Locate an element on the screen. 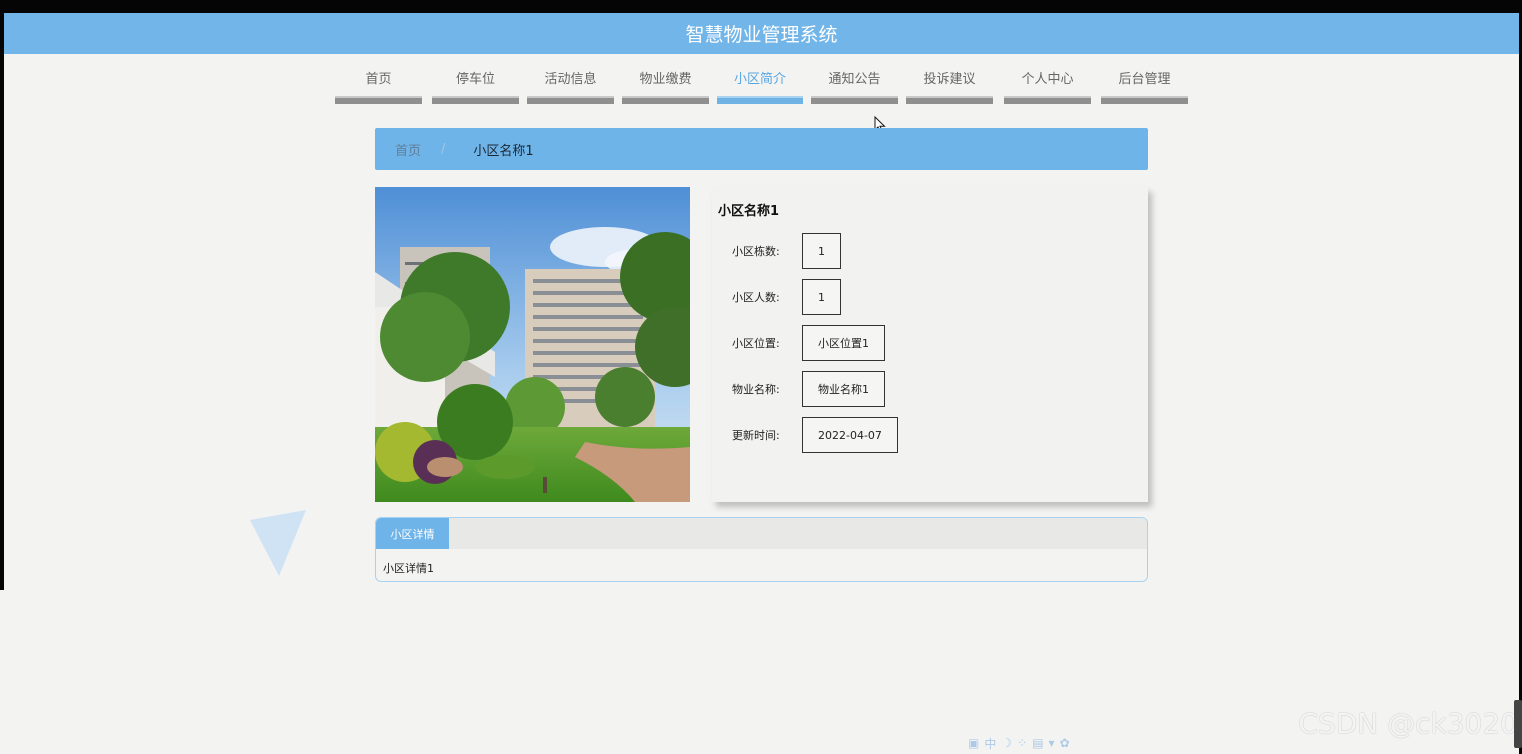  screen-top-border is located at coordinates (761, 6).